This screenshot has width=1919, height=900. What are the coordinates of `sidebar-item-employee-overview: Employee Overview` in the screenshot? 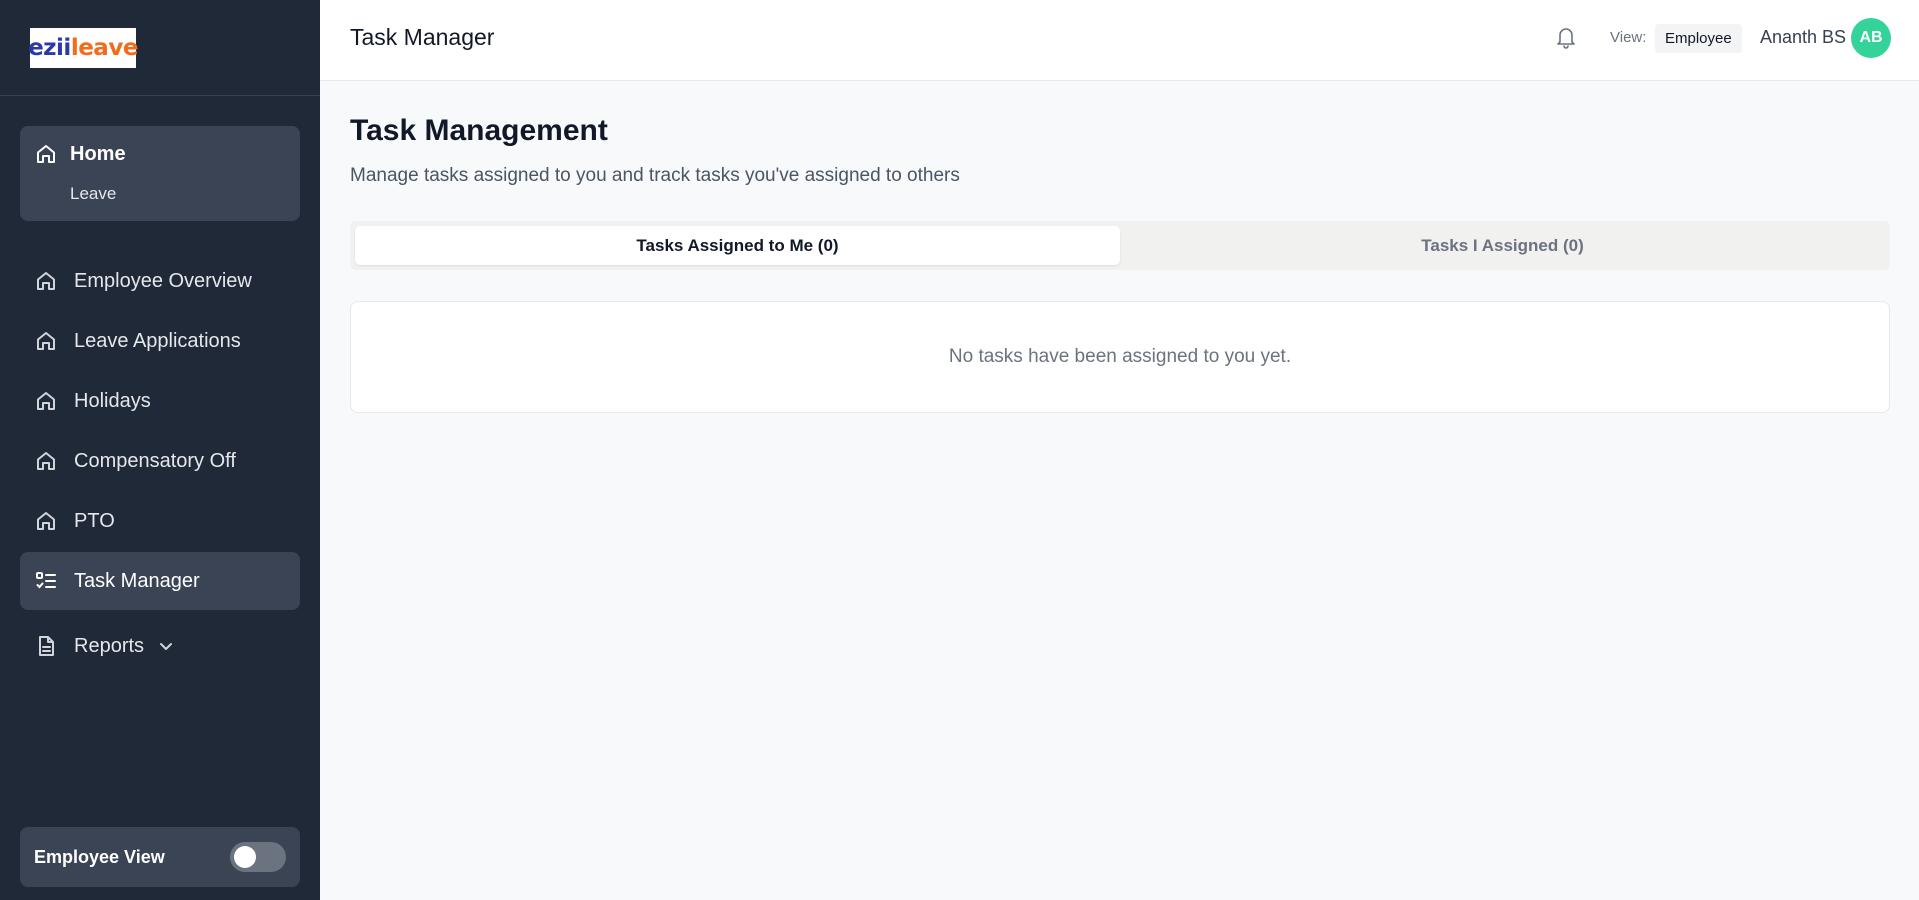 It's located at (160, 281).